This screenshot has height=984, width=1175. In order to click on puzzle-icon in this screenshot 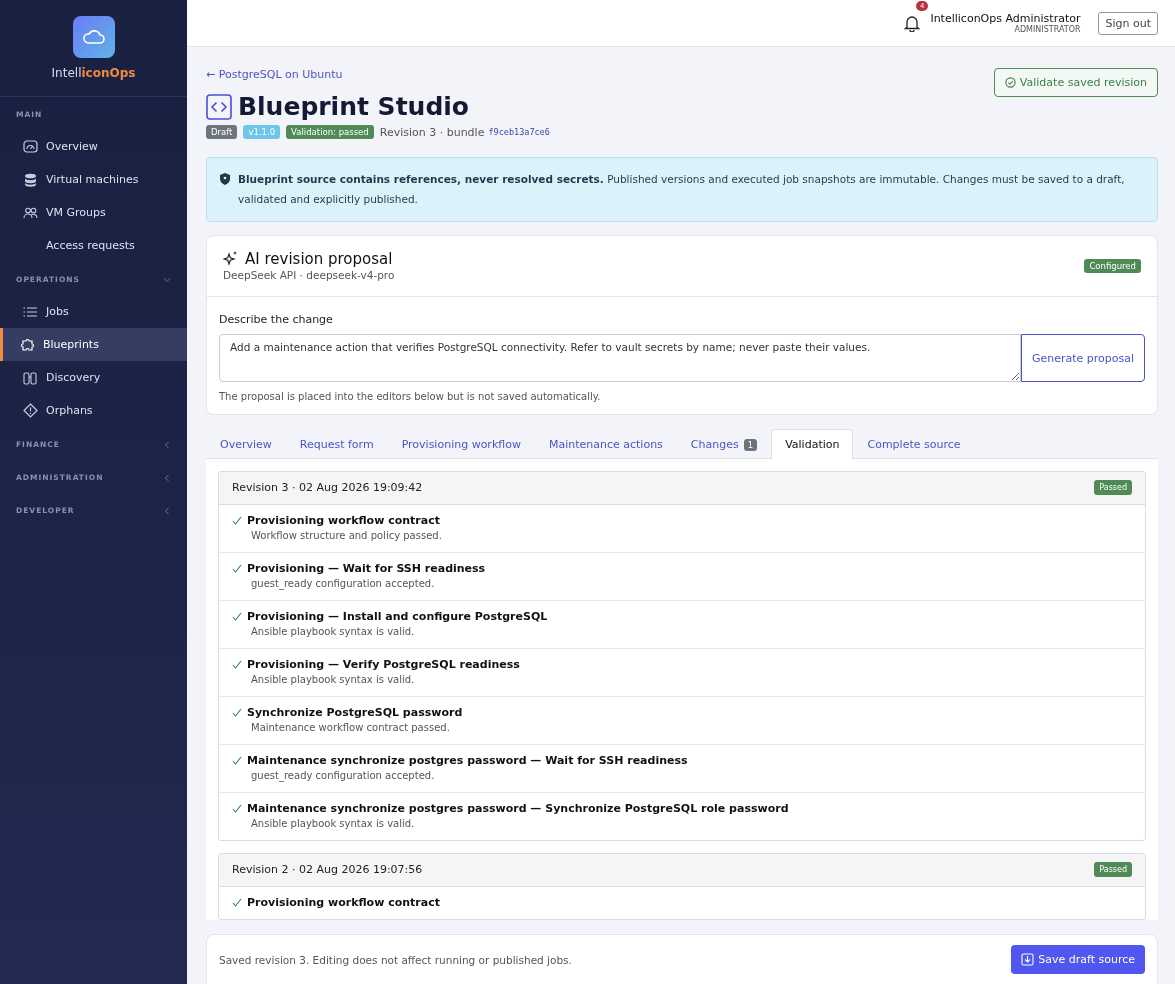, I will do `click(27, 344)`.